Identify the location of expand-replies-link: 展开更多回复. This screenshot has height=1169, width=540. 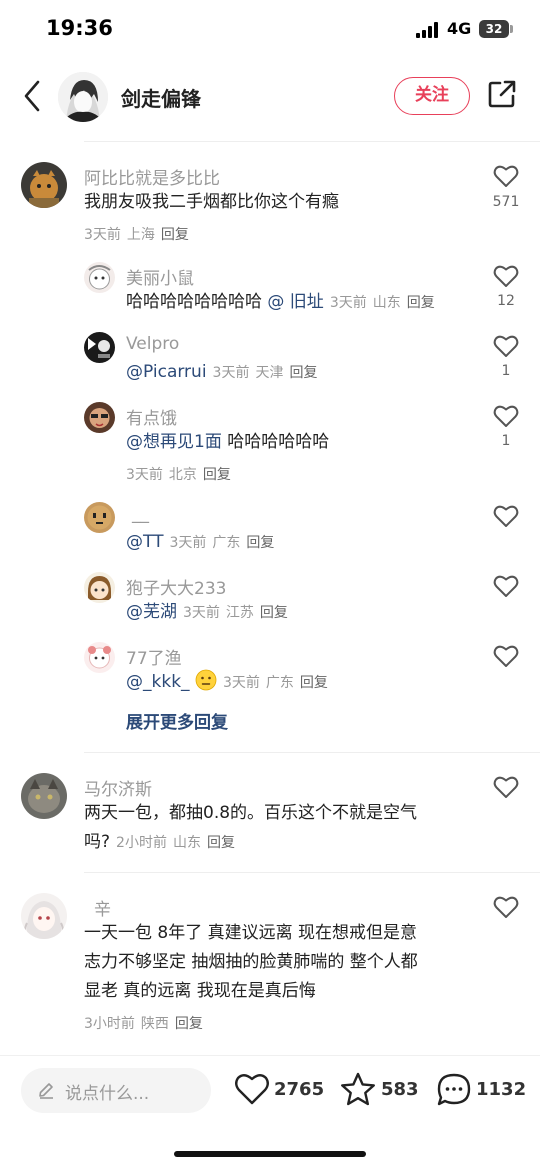
(177, 720).